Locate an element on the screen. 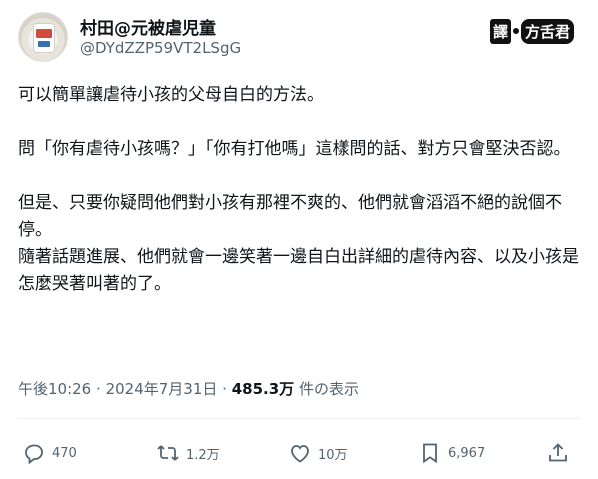 The image size is (598, 479). translator-watermark: 譯 方舌君 is located at coordinates (531, 31).